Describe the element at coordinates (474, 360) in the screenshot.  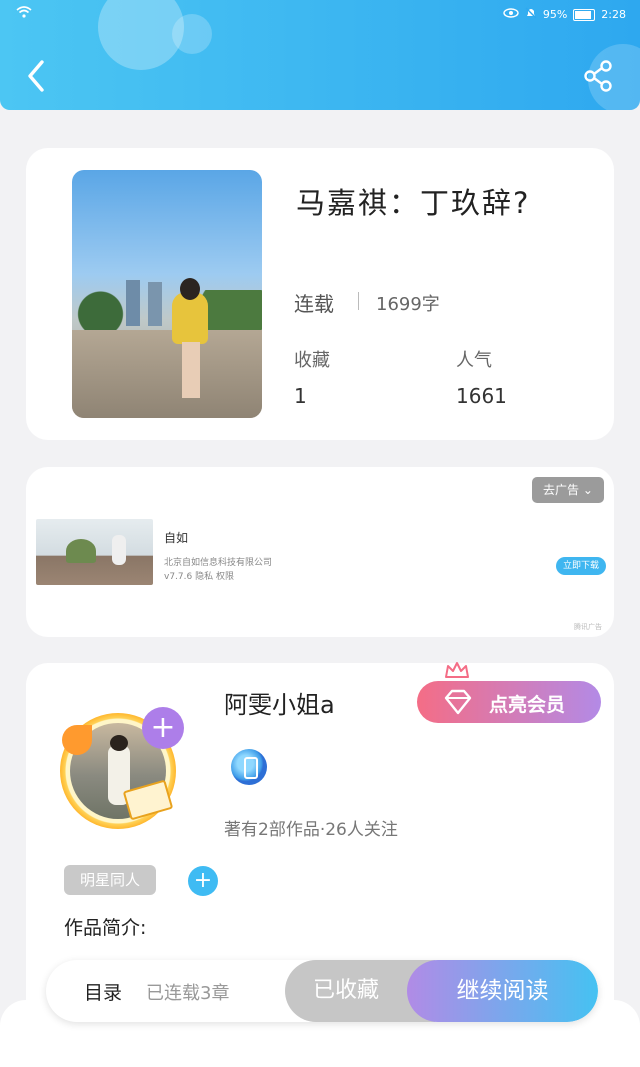
I see `popularity-label: 人气` at that location.